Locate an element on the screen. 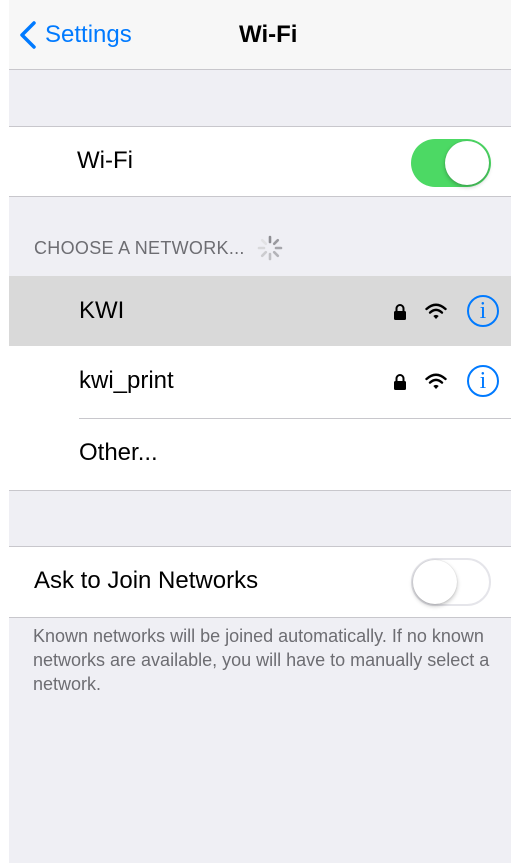 The image size is (511, 863). network-row-kwi-print: kwi_print i is located at coordinates (260, 381).